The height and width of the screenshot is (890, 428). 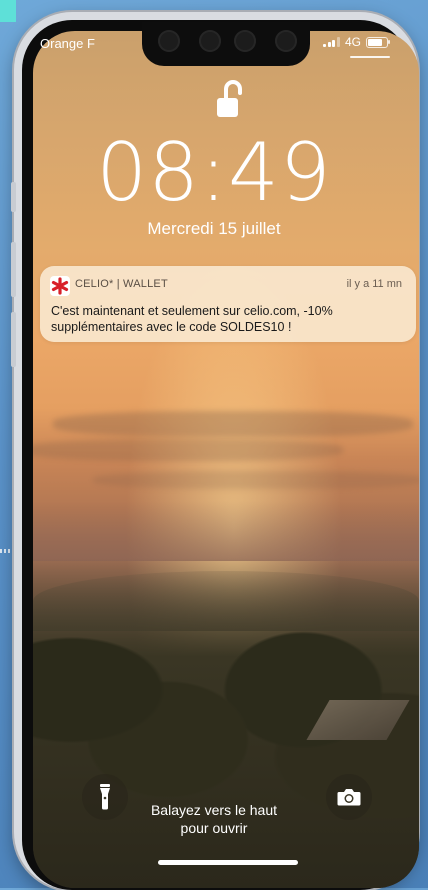 What do you see at coordinates (60, 286) in the screenshot?
I see `celio-star-icon` at bounding box center [60, 286].